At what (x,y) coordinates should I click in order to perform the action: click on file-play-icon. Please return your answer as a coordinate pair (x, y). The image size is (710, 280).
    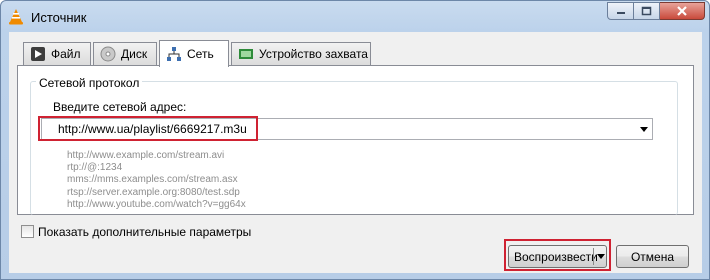
    Looking at the image, I should click on (38, 54).